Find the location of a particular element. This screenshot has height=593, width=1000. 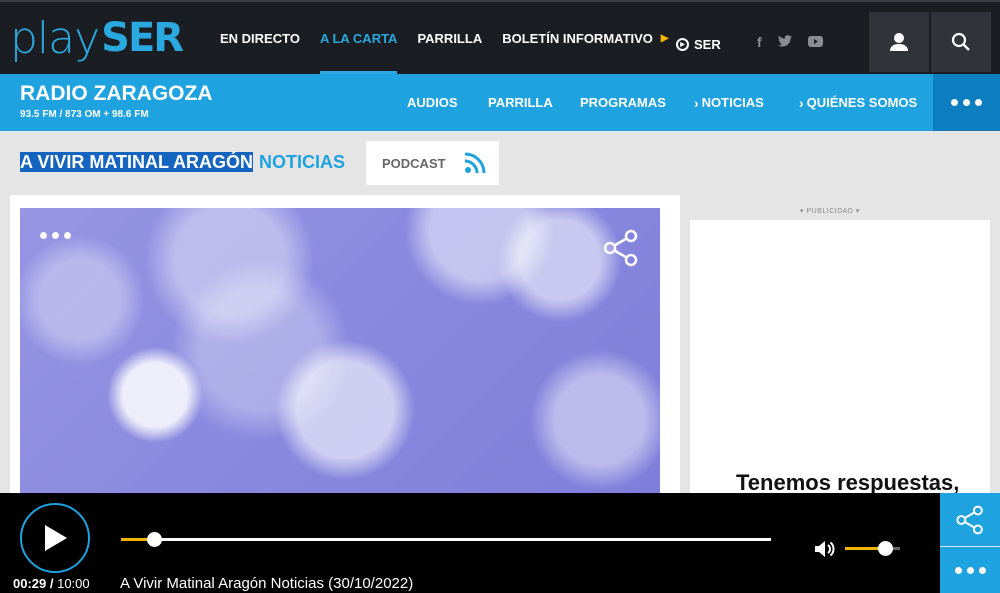

facebook-icon: f is located at coordinates (759, 42).